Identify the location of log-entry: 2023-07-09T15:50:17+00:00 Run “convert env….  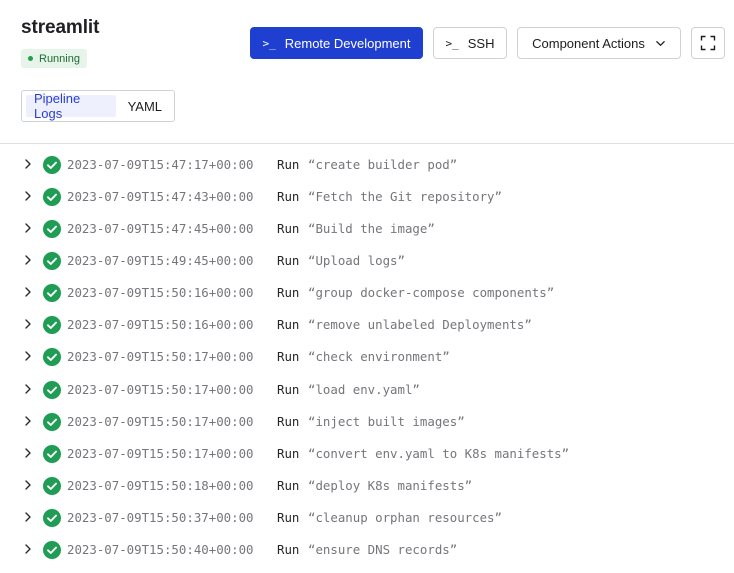
(367, 454).